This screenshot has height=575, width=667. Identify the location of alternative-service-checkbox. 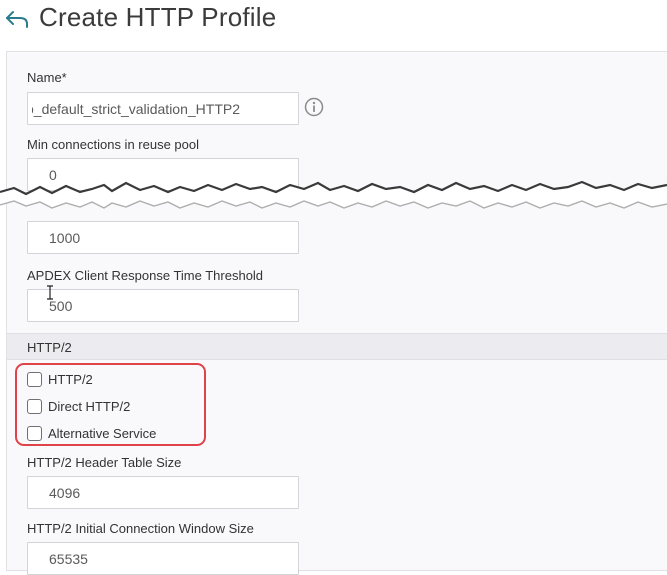
(34, 433).